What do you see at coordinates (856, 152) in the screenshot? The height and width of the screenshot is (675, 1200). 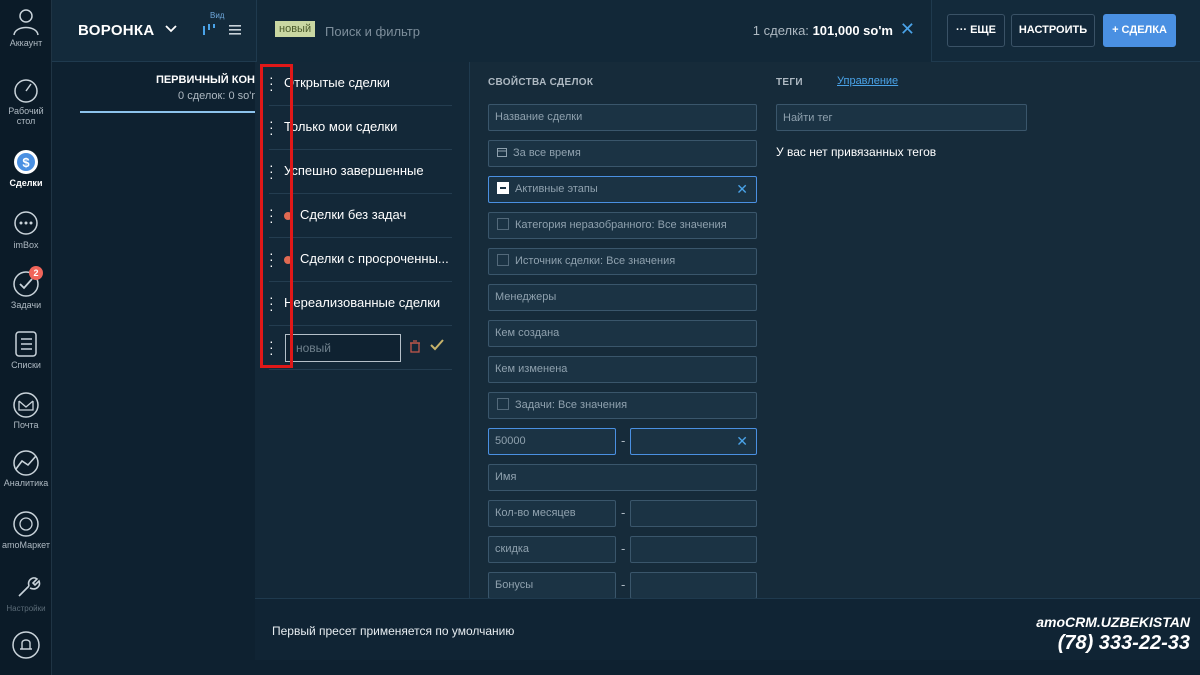 I see `no-tags-text: У вас нет привязанных тегов` at bounding box center [856, 152].